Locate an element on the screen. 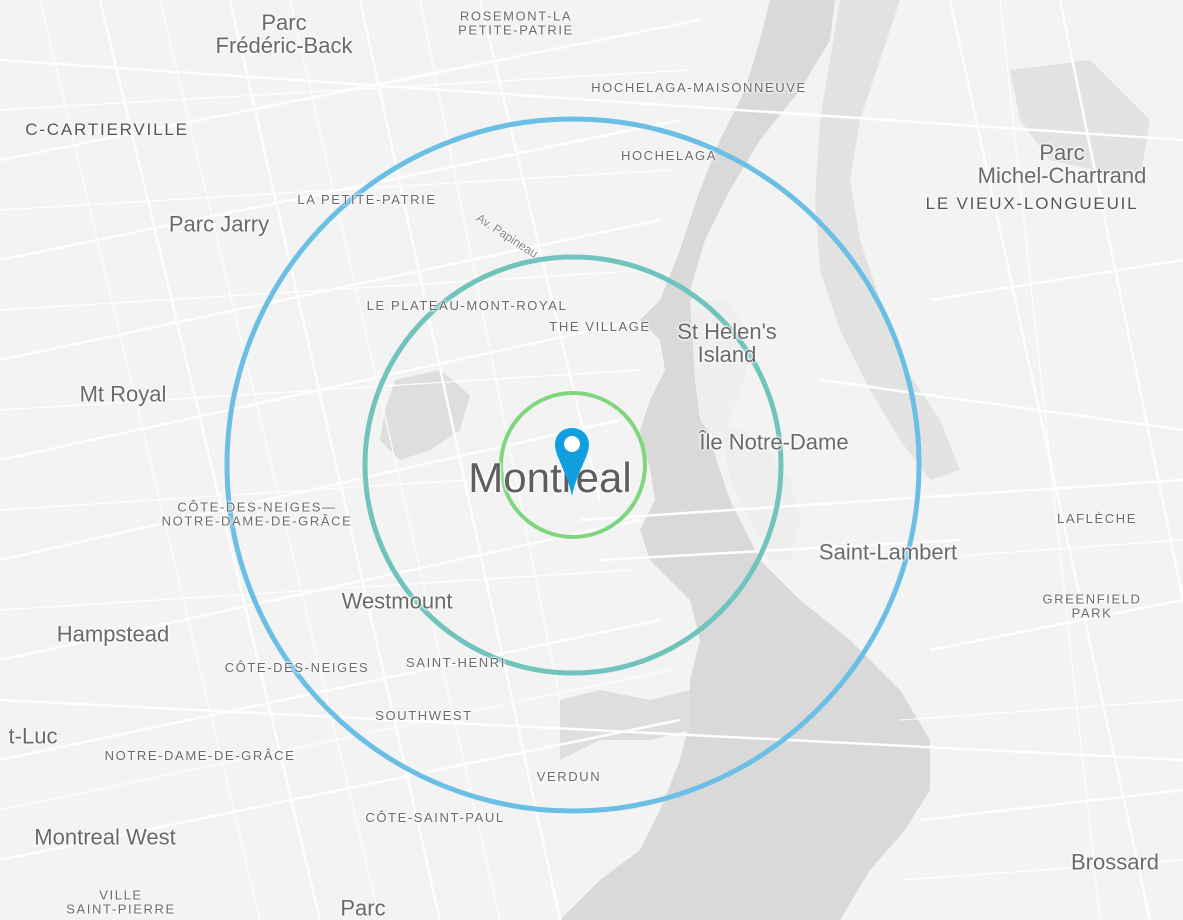  label-luc: t-Luc is located at coordinates (33, 736).